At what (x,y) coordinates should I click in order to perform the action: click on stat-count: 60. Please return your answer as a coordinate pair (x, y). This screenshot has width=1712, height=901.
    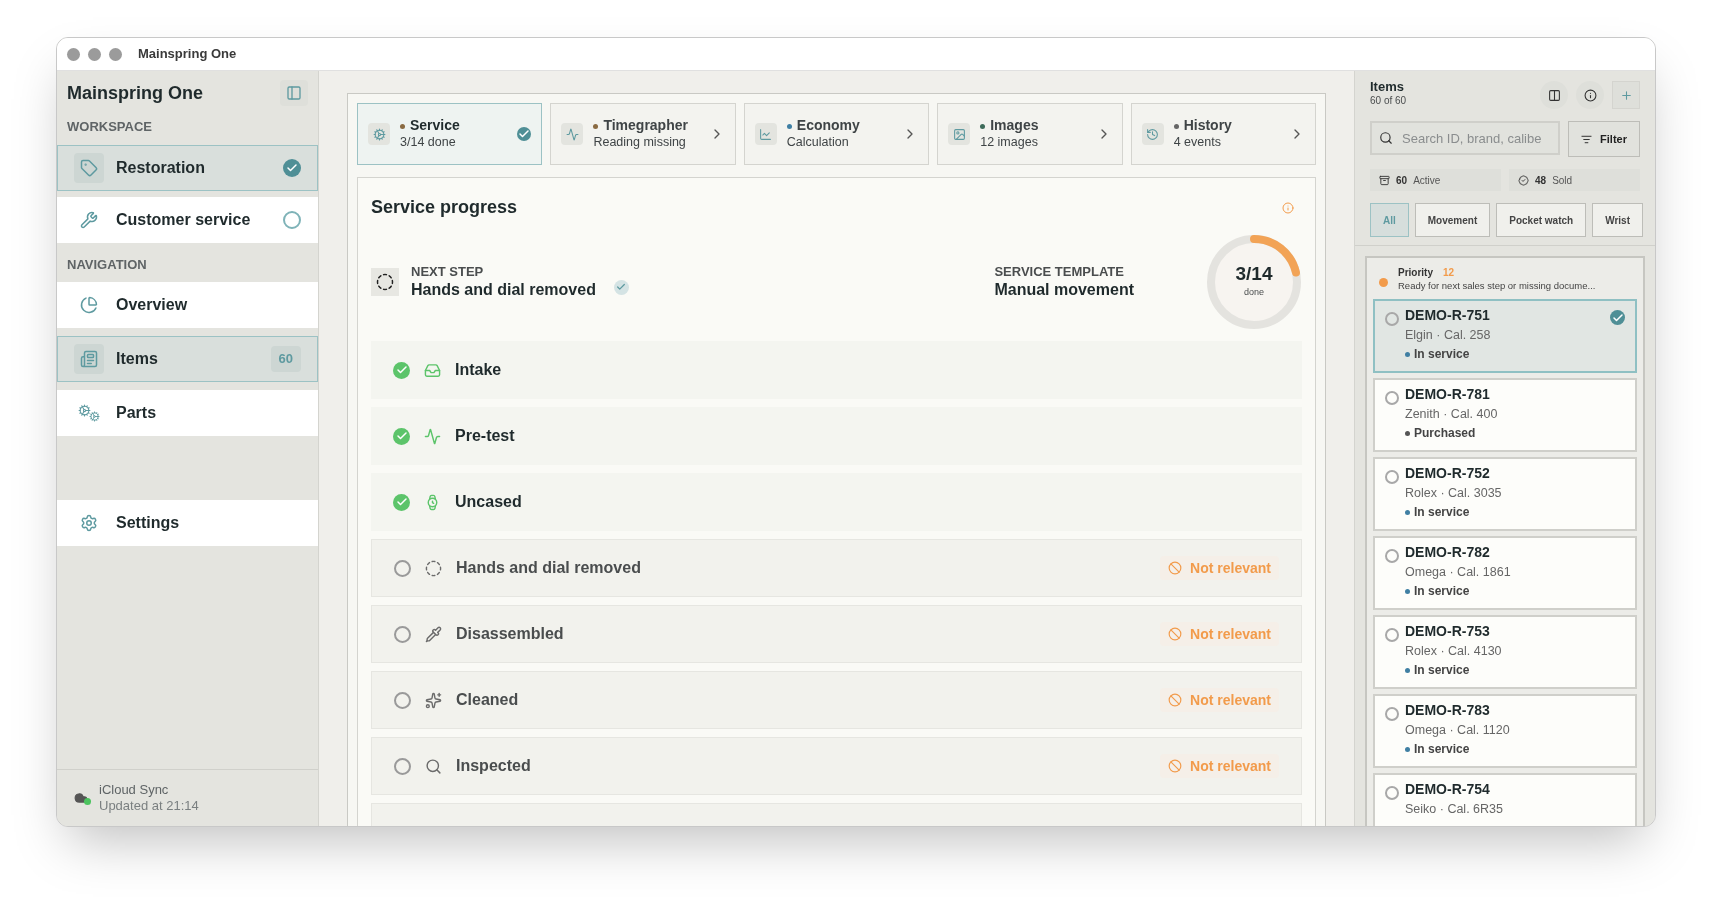
    Looking at the image, I should click on (1402, 180).